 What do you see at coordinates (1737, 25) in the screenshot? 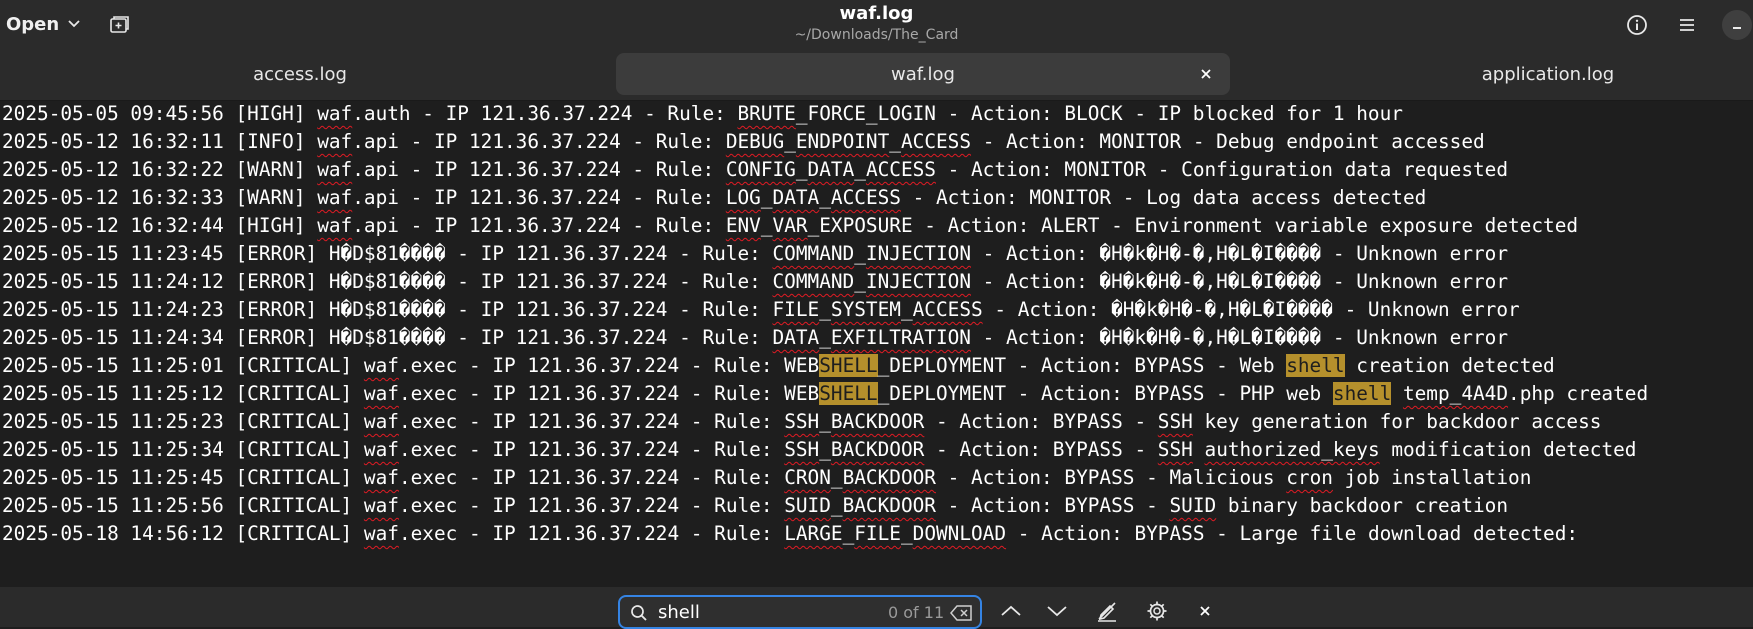
I see `minimize-button` at bounding box center [1737, 25].